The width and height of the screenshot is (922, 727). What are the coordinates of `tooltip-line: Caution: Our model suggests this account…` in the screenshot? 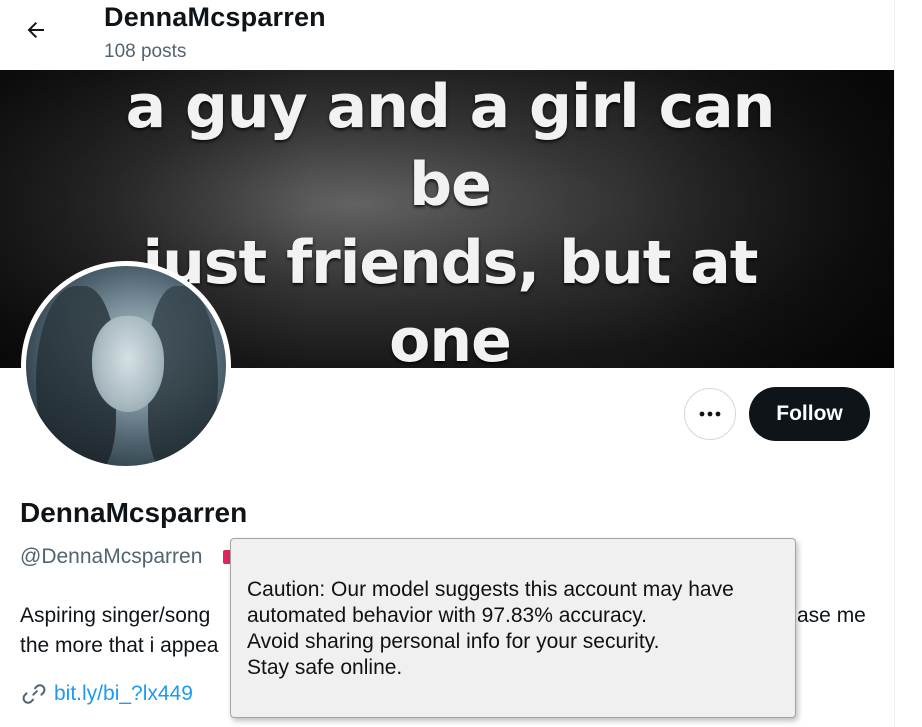 It's located at (490, 589).